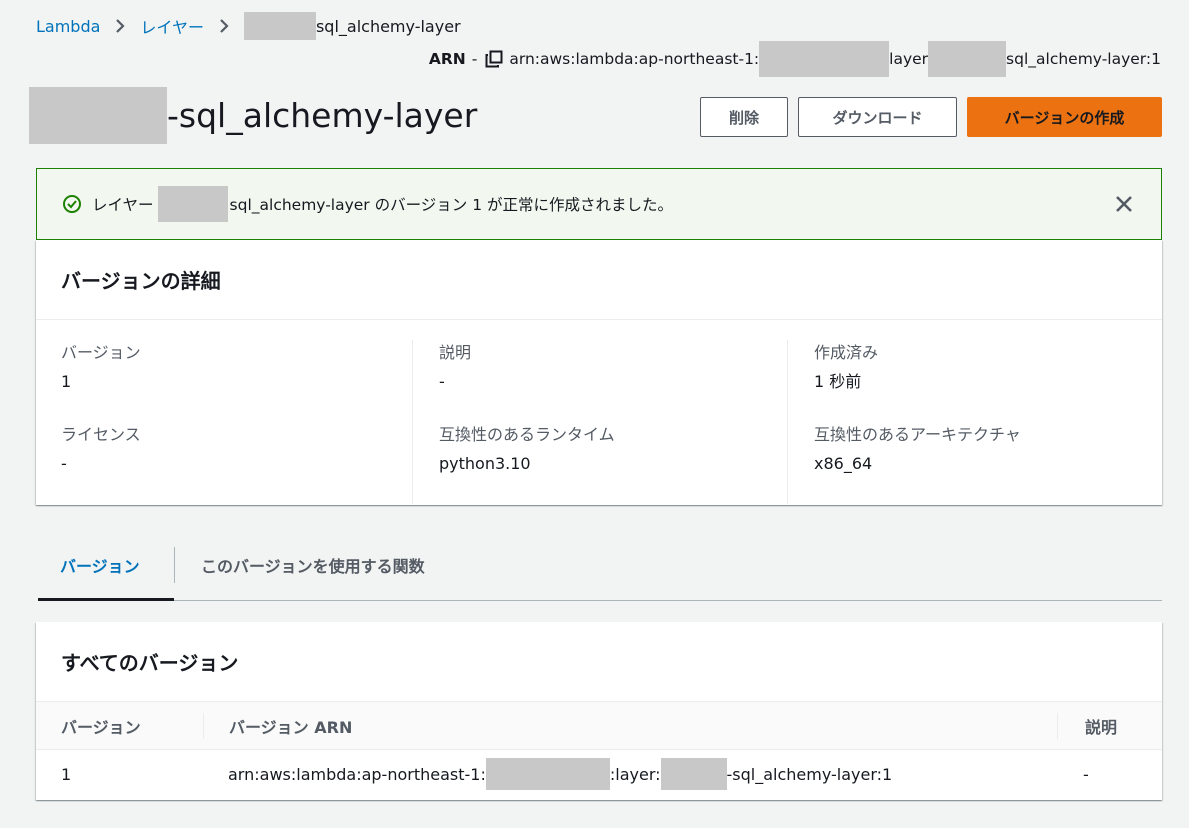 This screenshot has height=828, width=1189. Describe the element at coordinates (101, 434) in the screenshot. I see `field-label: ライセンス` at that location.